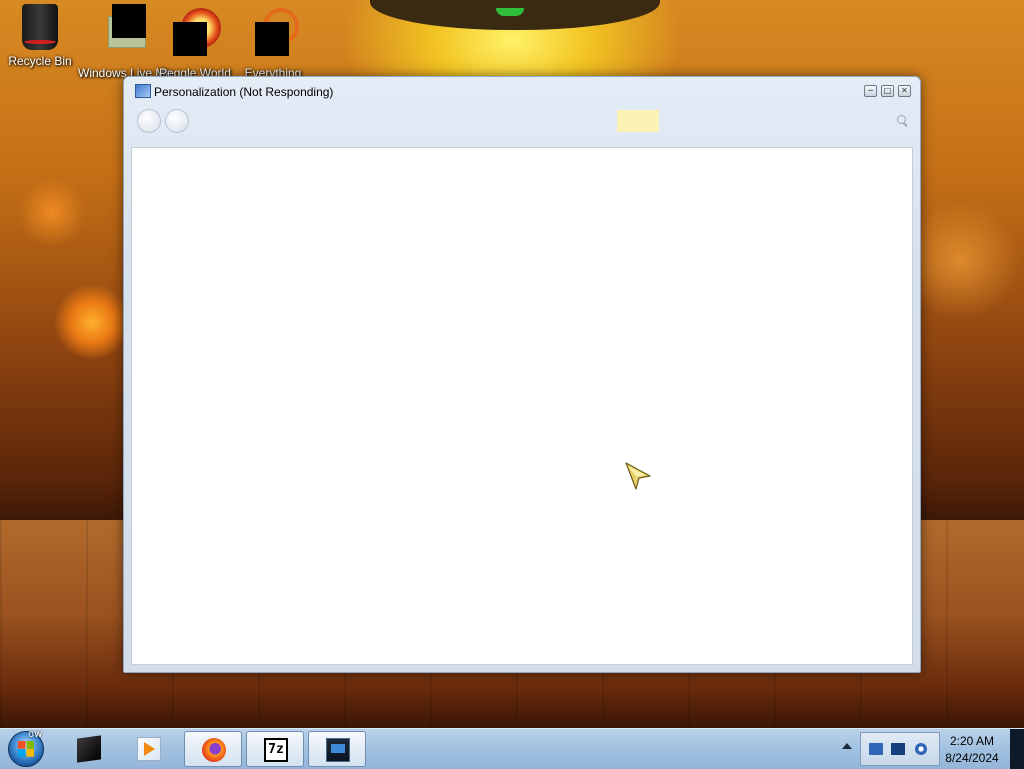  Describe the element at coordinates (512, 748) in the screenshot. I see `taskbar: ow 7z 2:20 AM 8/24/2024` at that location.